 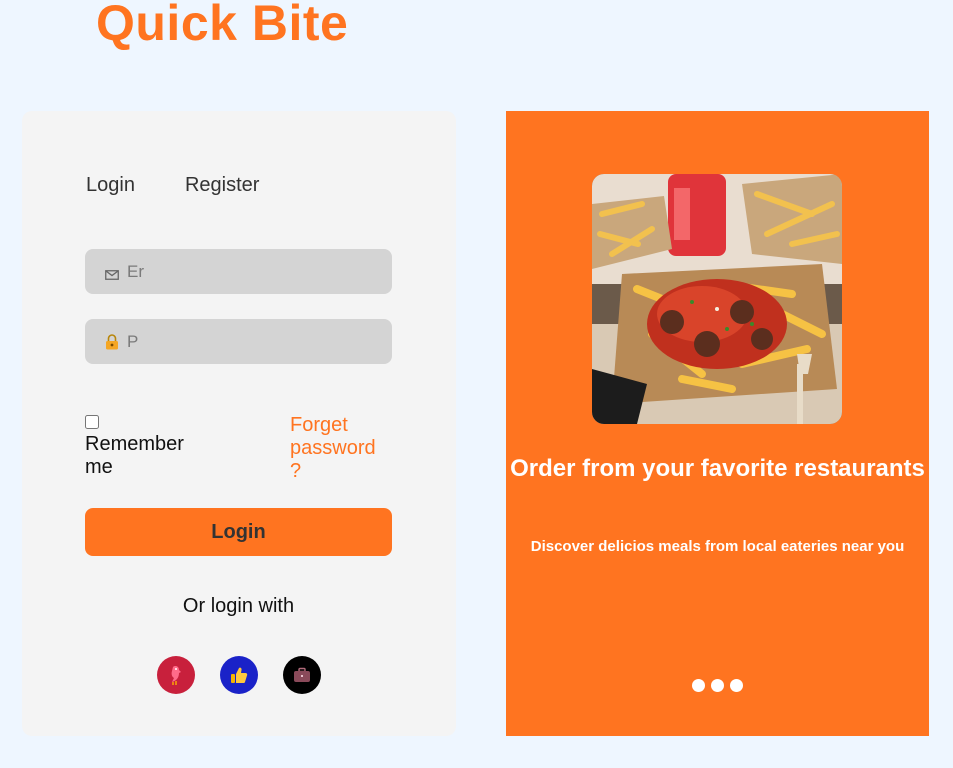 I want to click on social-login-bird-button, so click(x=176, y=675).